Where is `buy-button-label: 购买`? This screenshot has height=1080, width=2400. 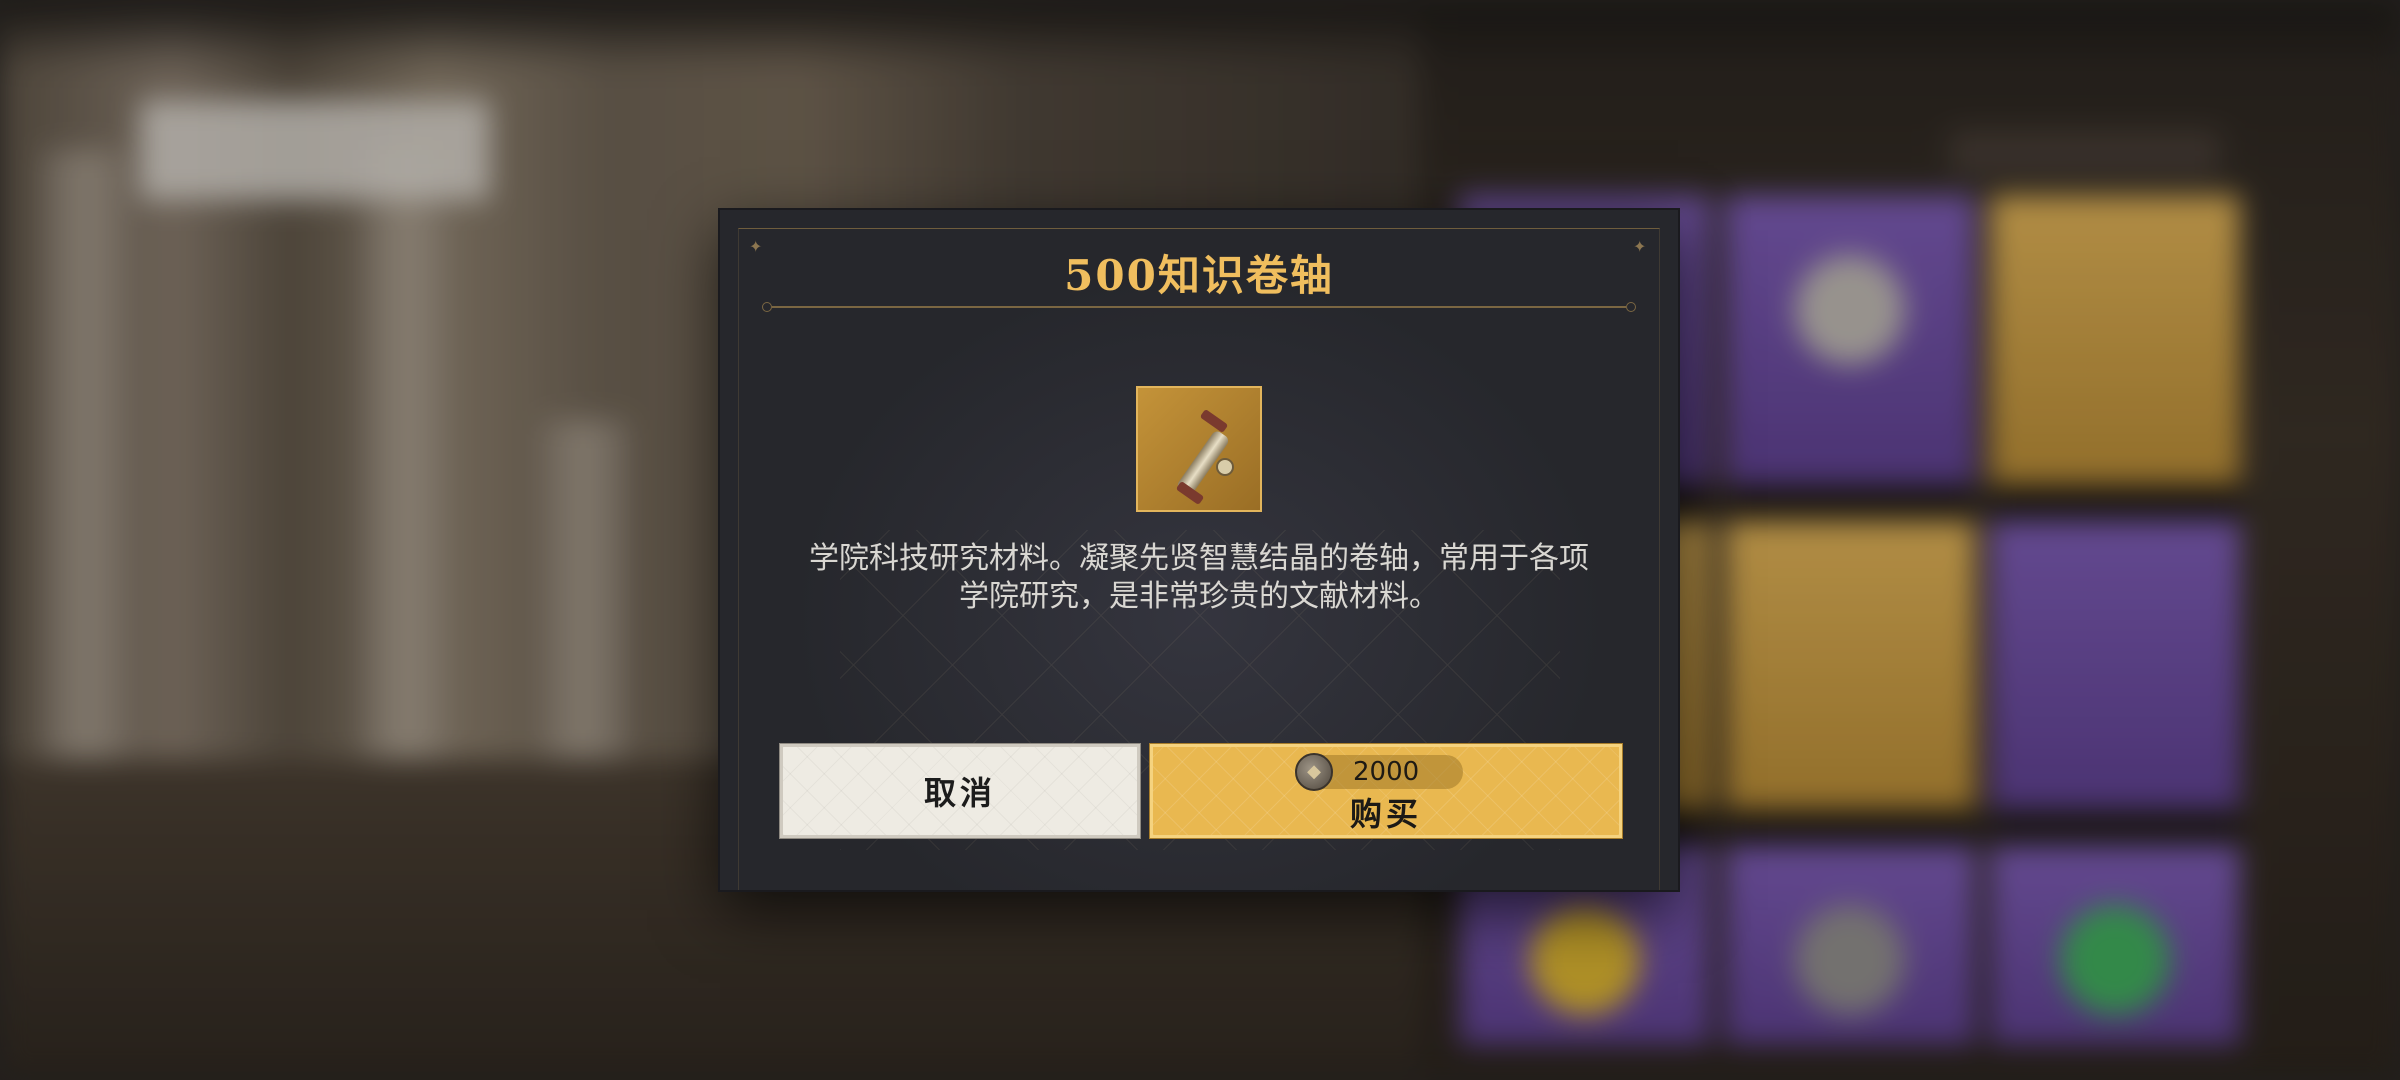
buy-button-label: 购买 is located at coordinates (1385, 814).